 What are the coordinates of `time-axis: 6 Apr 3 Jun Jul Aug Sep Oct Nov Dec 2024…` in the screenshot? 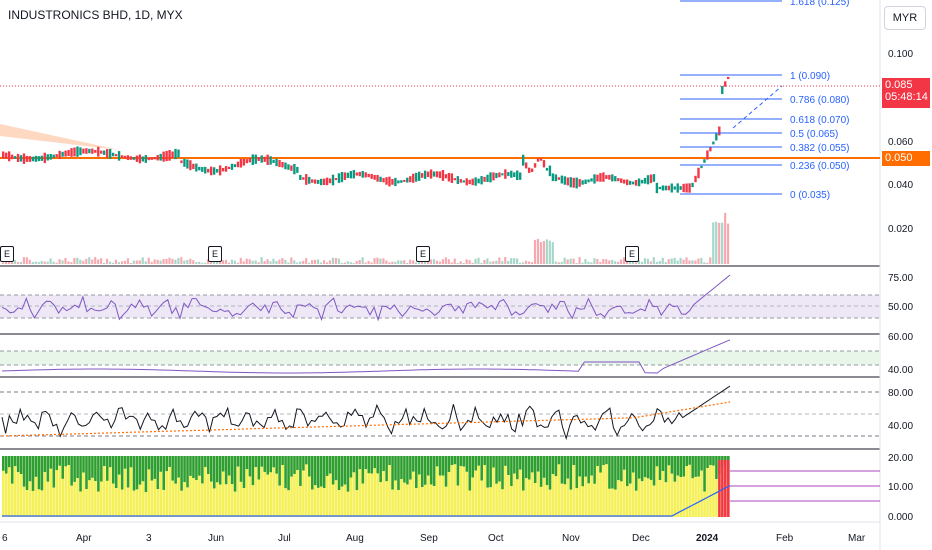 It's located at (434, 538).